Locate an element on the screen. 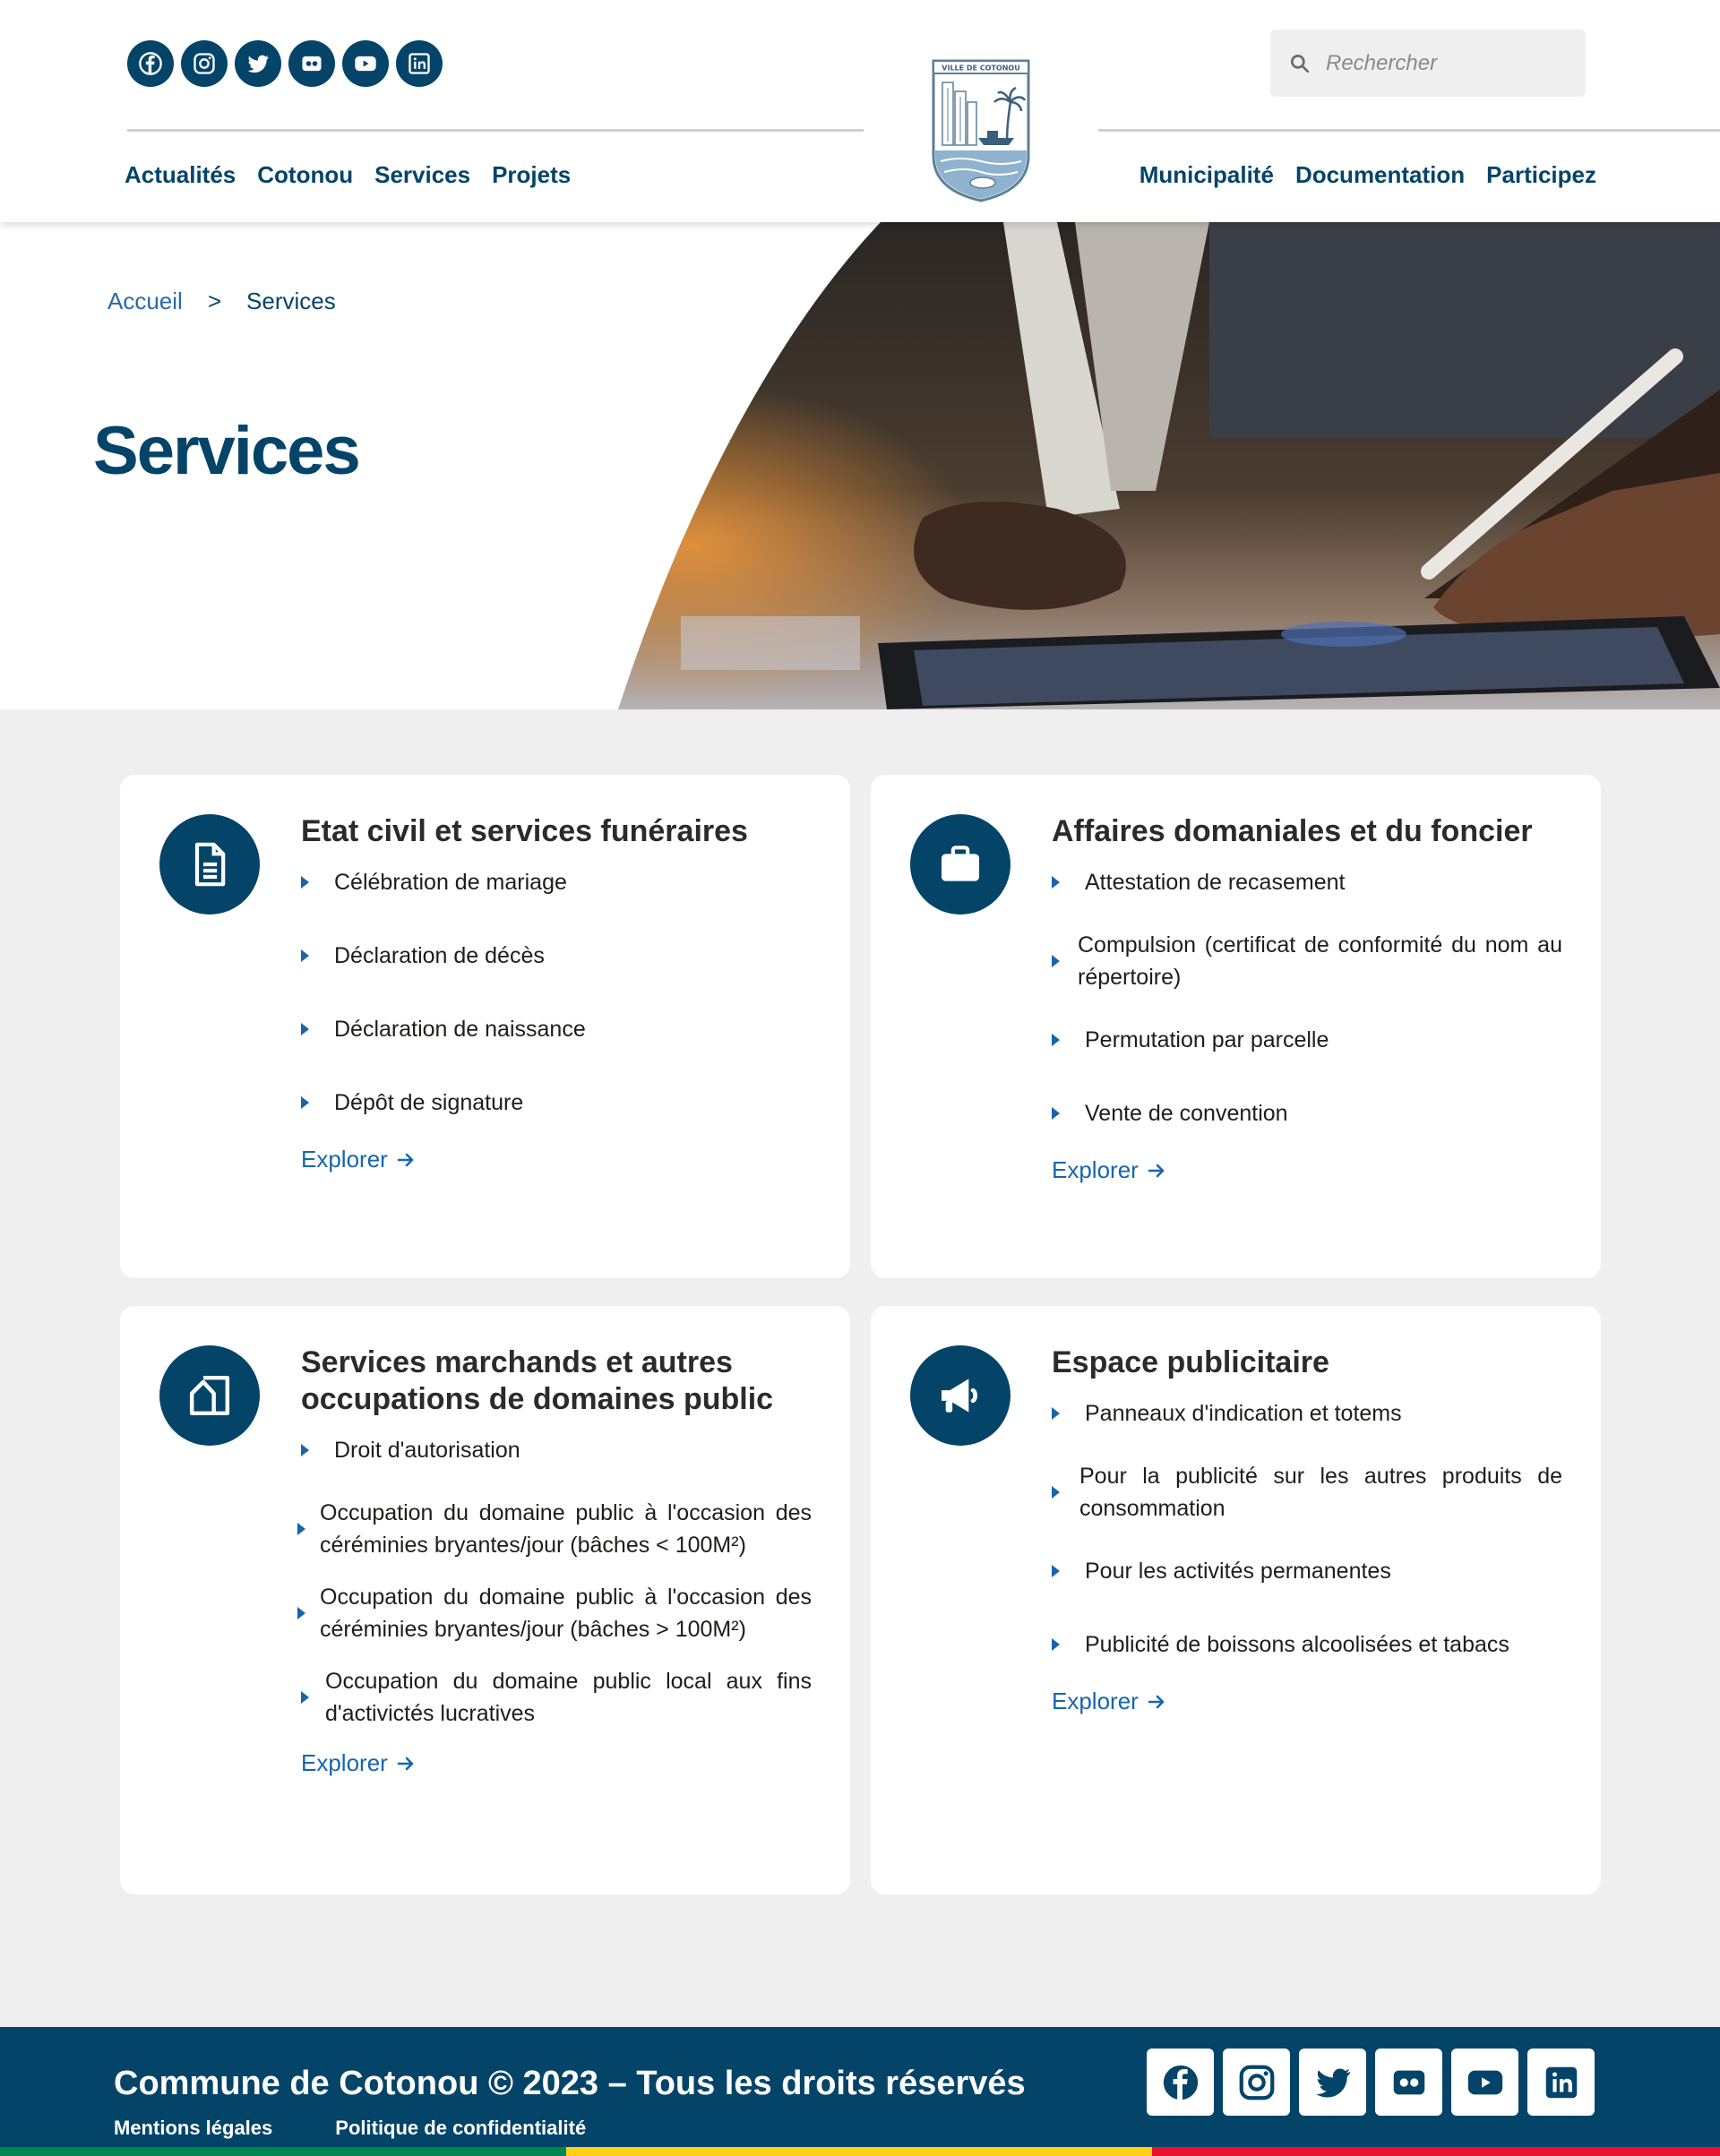 The width and height of the screenshot is (1720, 2156). header-divider-right is located at coordinates (1409, 130).